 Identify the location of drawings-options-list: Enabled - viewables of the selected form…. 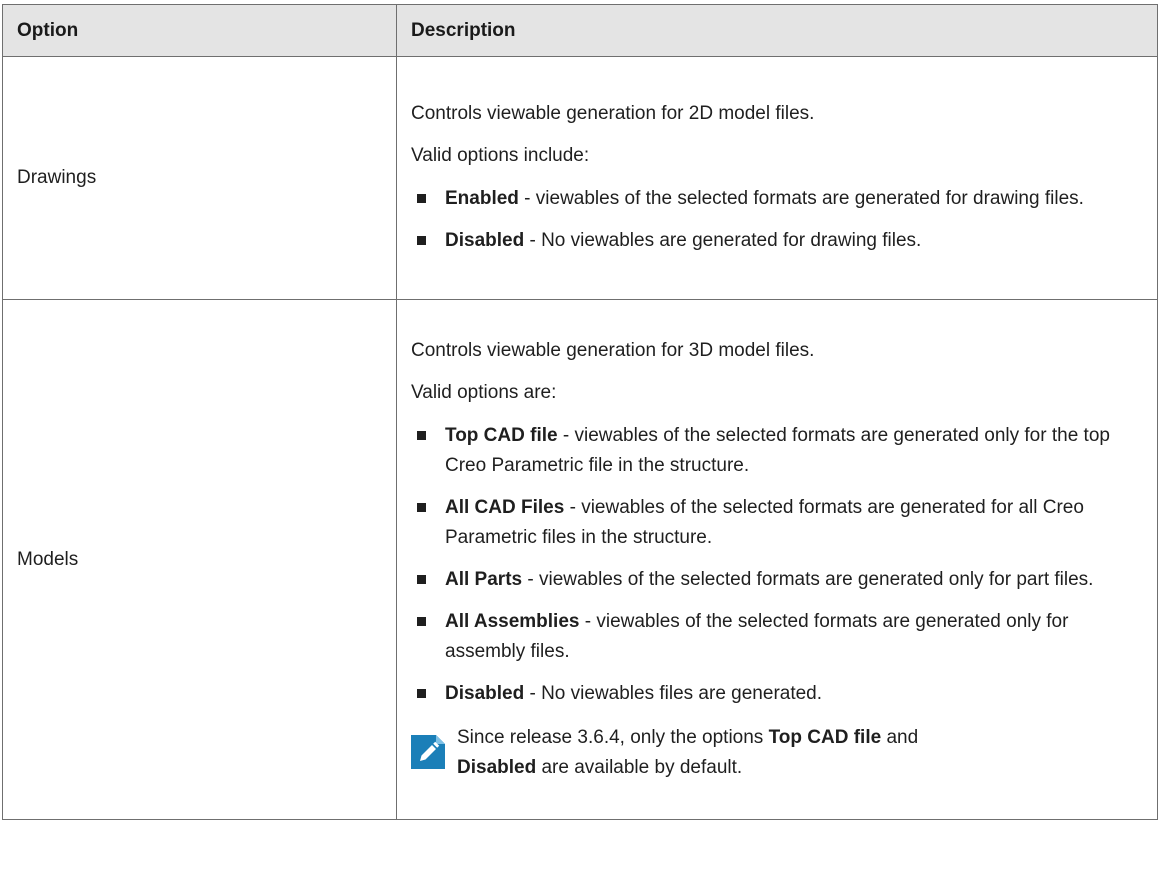
(774, 220).